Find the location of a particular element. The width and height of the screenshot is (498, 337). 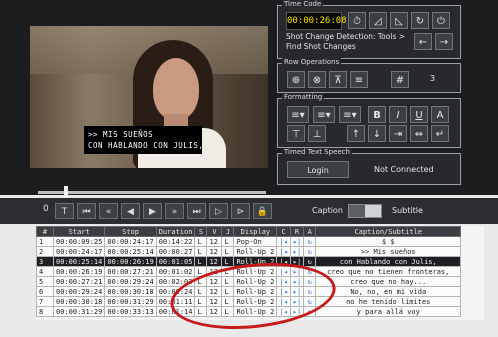

align-top-icon: ⊤ is located at coordinates (296, 133).